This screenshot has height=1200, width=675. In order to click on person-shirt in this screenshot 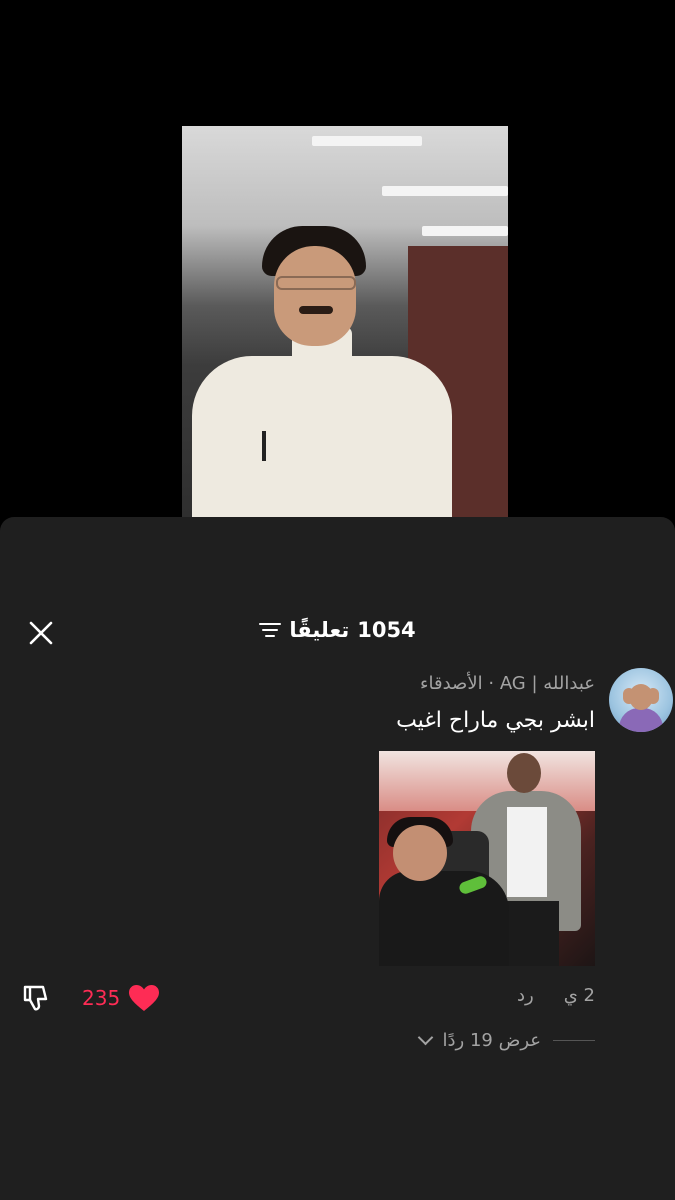, I will do `click(322, 441)`.